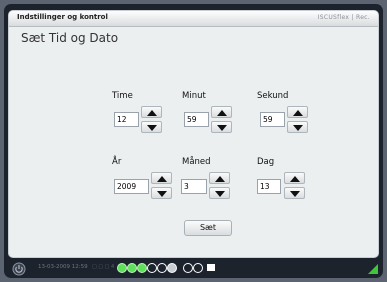 The height and width of the screenshot is (282, 387). What do you see at coordinates (208, 228) in the screenshot?
I see `set-button: Sæt` at bounding box center [208, 228].